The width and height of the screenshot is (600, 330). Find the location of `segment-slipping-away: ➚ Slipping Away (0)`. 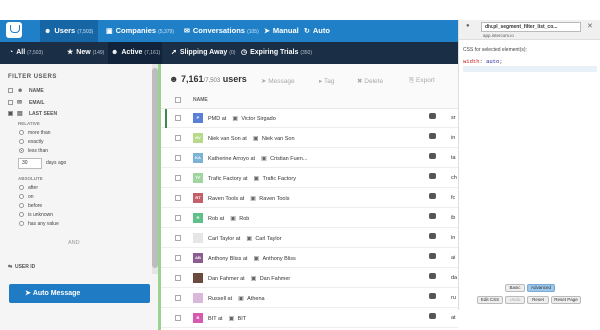

segment-slipping-away: ➚ Slipping Away (0) is located at coordinates (202, 53).